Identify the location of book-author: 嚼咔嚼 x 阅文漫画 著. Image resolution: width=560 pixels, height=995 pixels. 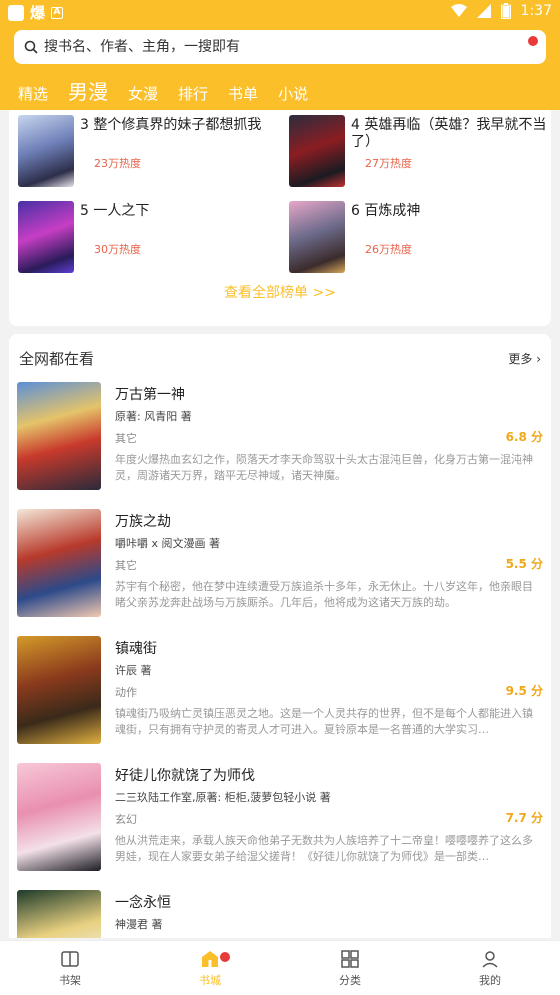
(167, 543).